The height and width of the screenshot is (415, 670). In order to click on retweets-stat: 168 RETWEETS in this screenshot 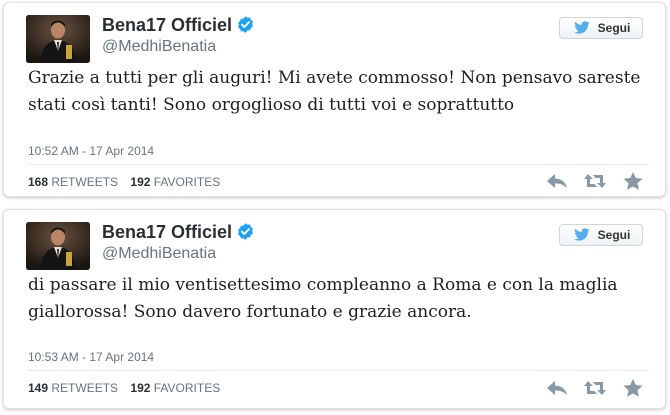, I will do `click(73, 182)`.